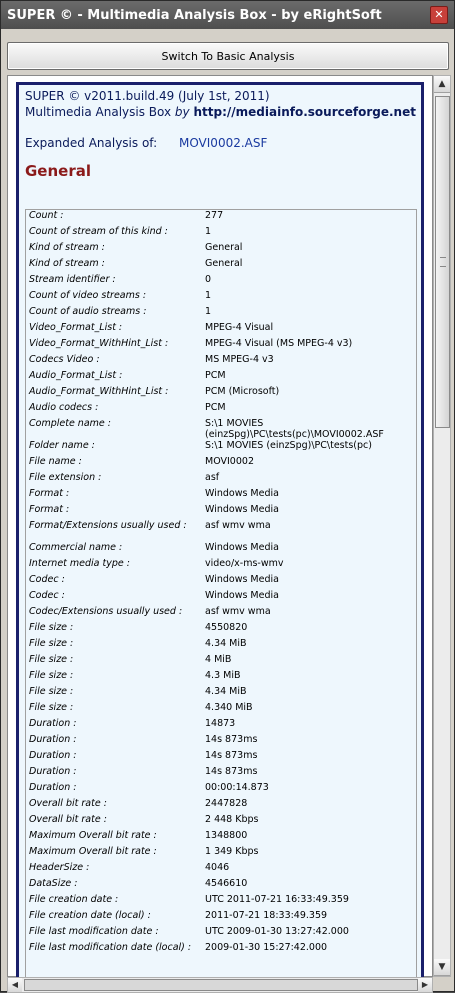 This screenshot has height=993, width=455. What do you see at coordinates (15, 985) in the screenshot?
I see `scroll-left-icon: ◀` at bounding box center [15, 985].